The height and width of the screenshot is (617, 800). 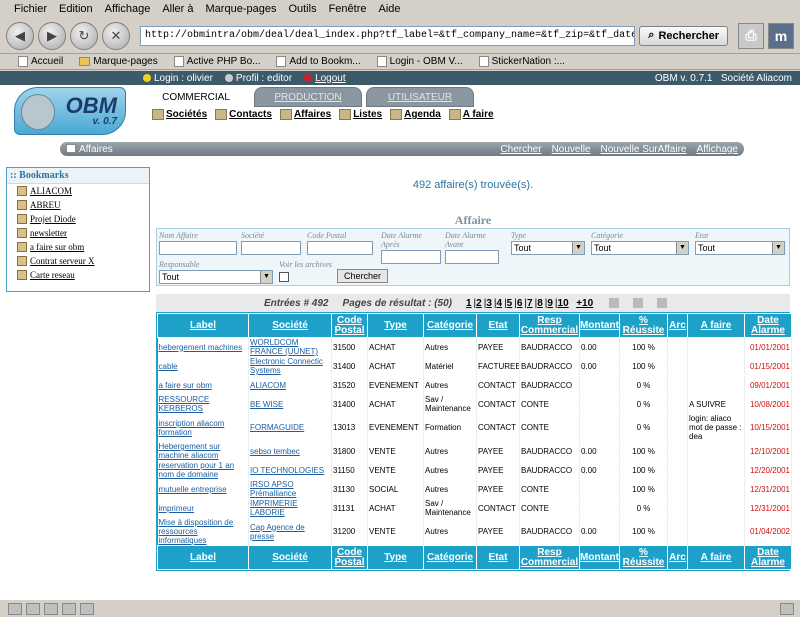 What do you see at coordinates (510, 303) in the screenshot?
I see `page-link: 5` at bounding box center [510, 303].